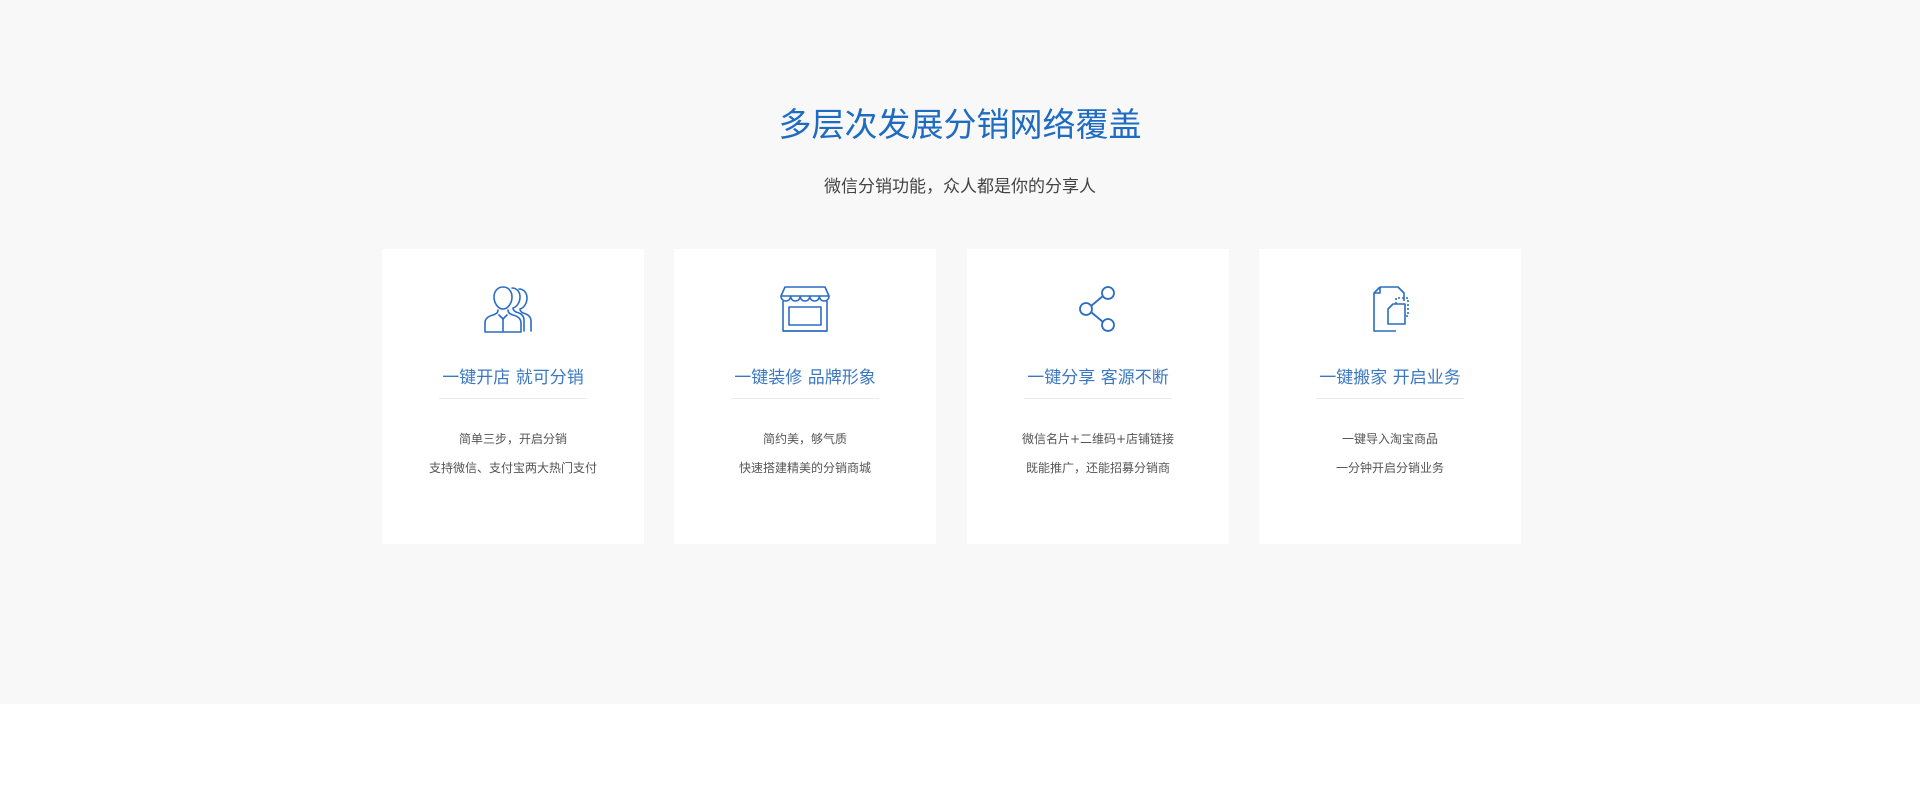 The height and width of the screenshot is (804, 1920). Describe the element at coordinates (512, 468) in the screenshot. I see `card-desc-line2: 支持微信、支付宝两大热门支付` at that location.